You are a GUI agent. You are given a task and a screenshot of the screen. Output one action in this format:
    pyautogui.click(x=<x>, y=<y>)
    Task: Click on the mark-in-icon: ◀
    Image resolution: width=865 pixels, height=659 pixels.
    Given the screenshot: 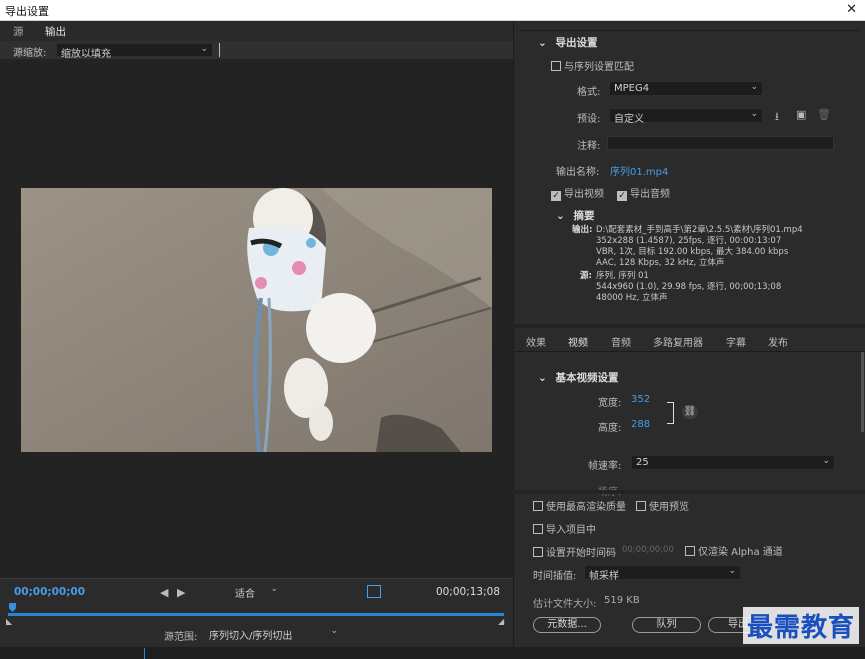 What is the action you would take?
    pyautogui.click(x=164, y=592)
    